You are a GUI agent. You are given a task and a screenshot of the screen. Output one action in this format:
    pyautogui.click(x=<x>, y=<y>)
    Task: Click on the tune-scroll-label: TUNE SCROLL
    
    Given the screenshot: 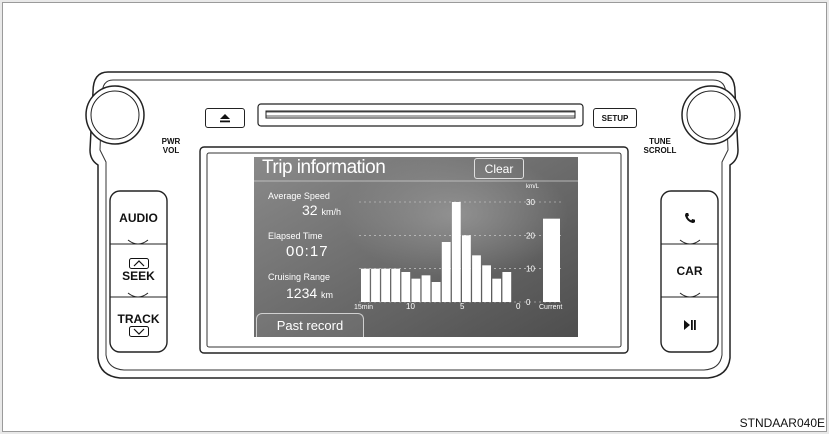 What is the action you would take?
    pyautogui.click(x=660, y=146)
    